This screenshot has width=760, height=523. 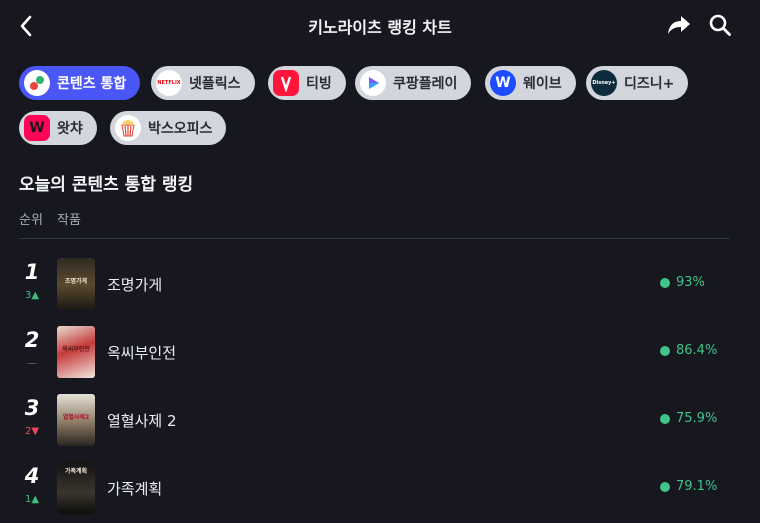 What do you see at coordinates (37, 128) in the screenshot?
I see `watcha-logo-icon: W` at bounding box center [37, 128].